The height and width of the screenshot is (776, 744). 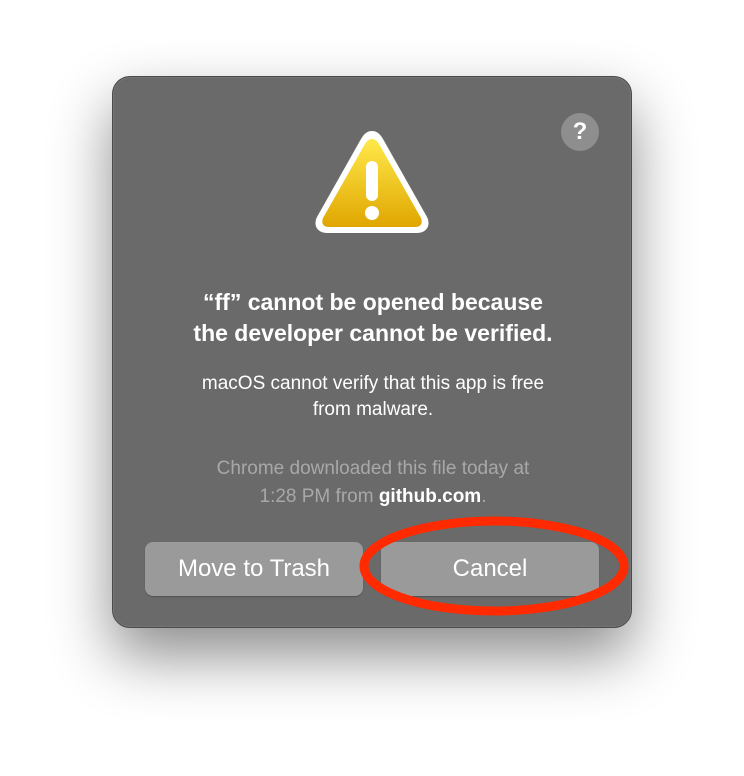 I want to click on dialog-message-line-2: from malware., so click(x=373, y=409).